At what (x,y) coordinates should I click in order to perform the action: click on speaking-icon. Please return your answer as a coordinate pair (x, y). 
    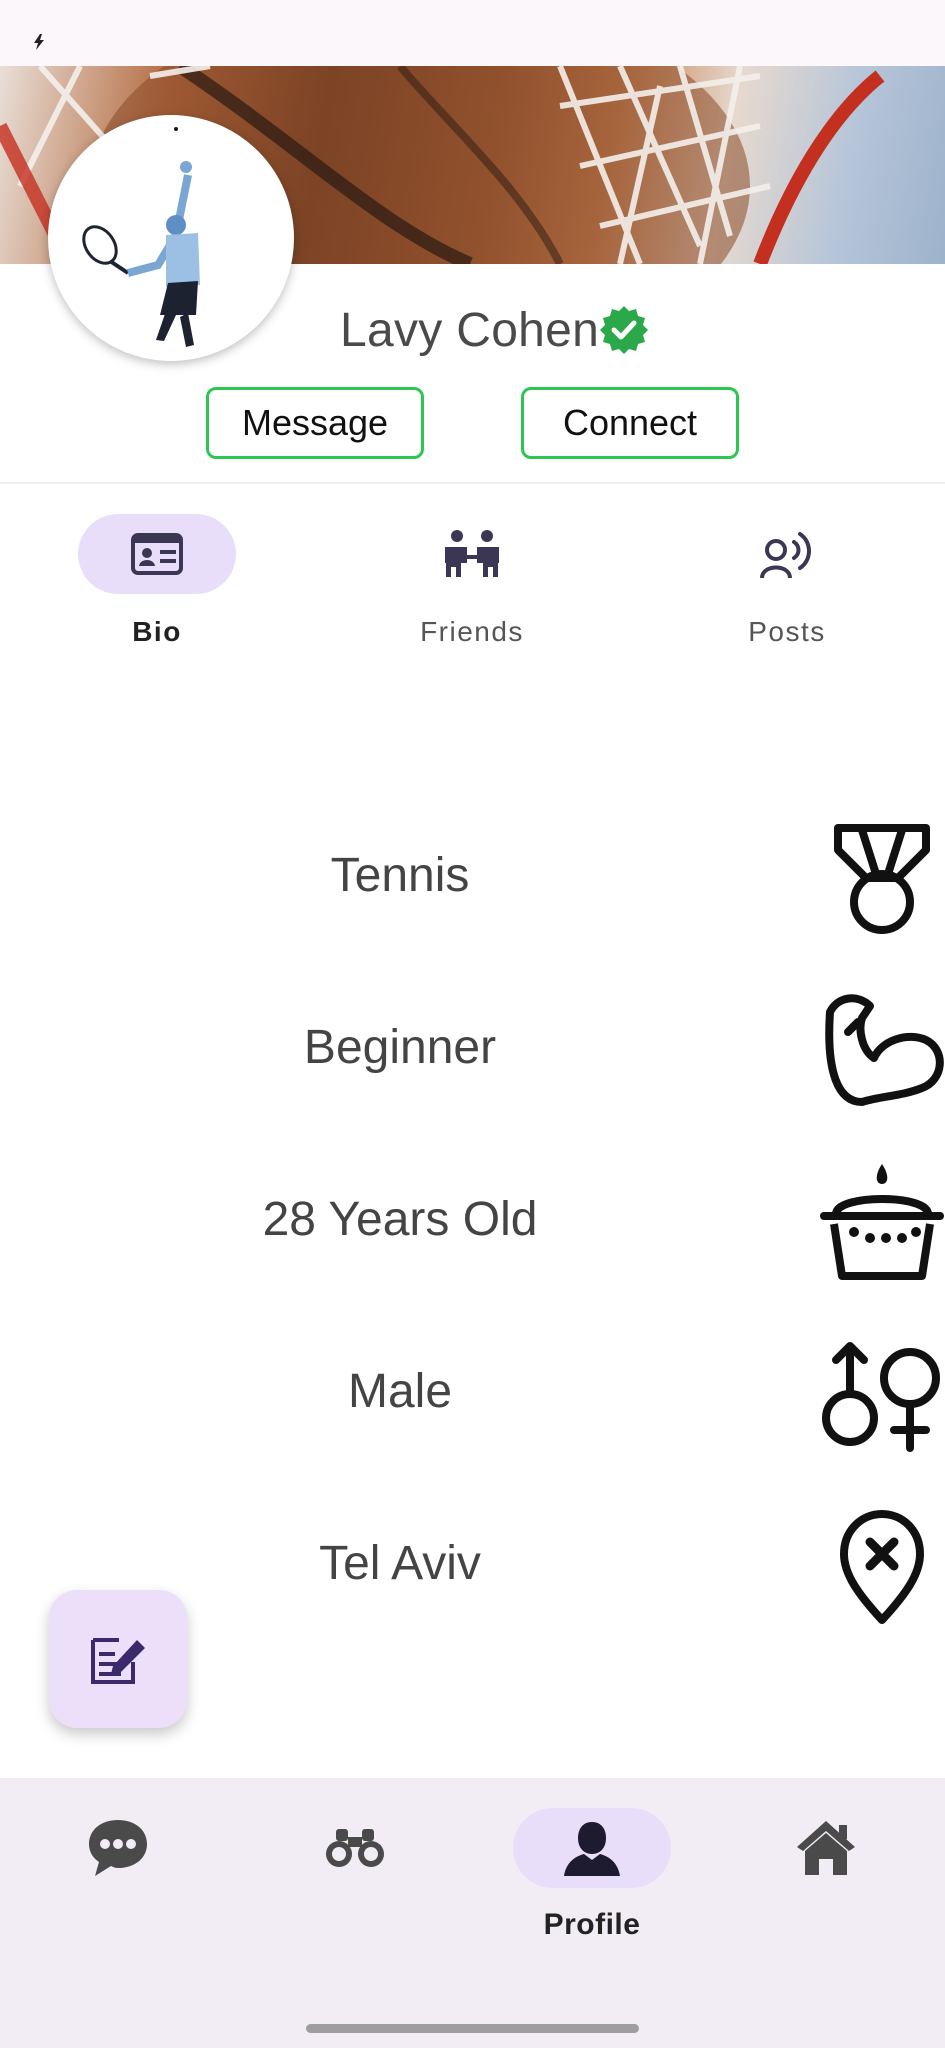
    Looking at the image, I should click on (785, 555).